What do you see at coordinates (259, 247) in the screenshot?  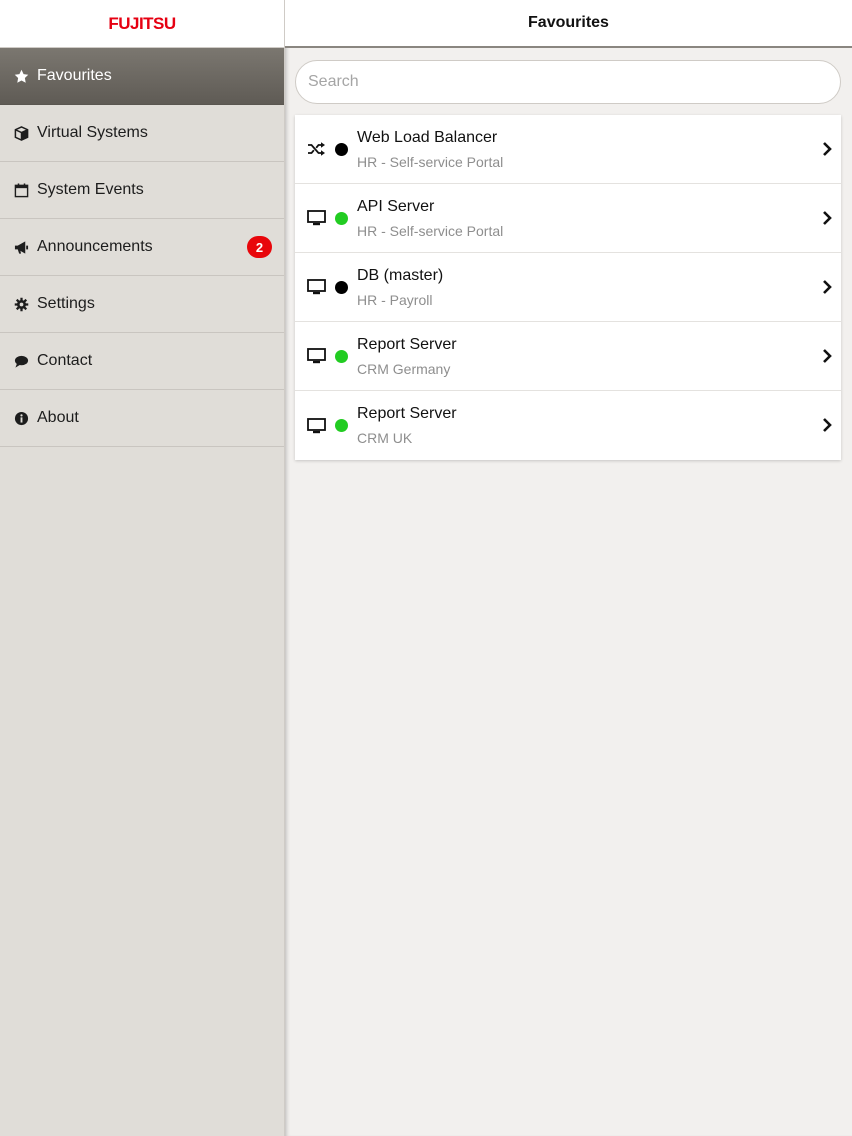 I see `announcements-count-badge: 2` at bounding box center [259, 247].